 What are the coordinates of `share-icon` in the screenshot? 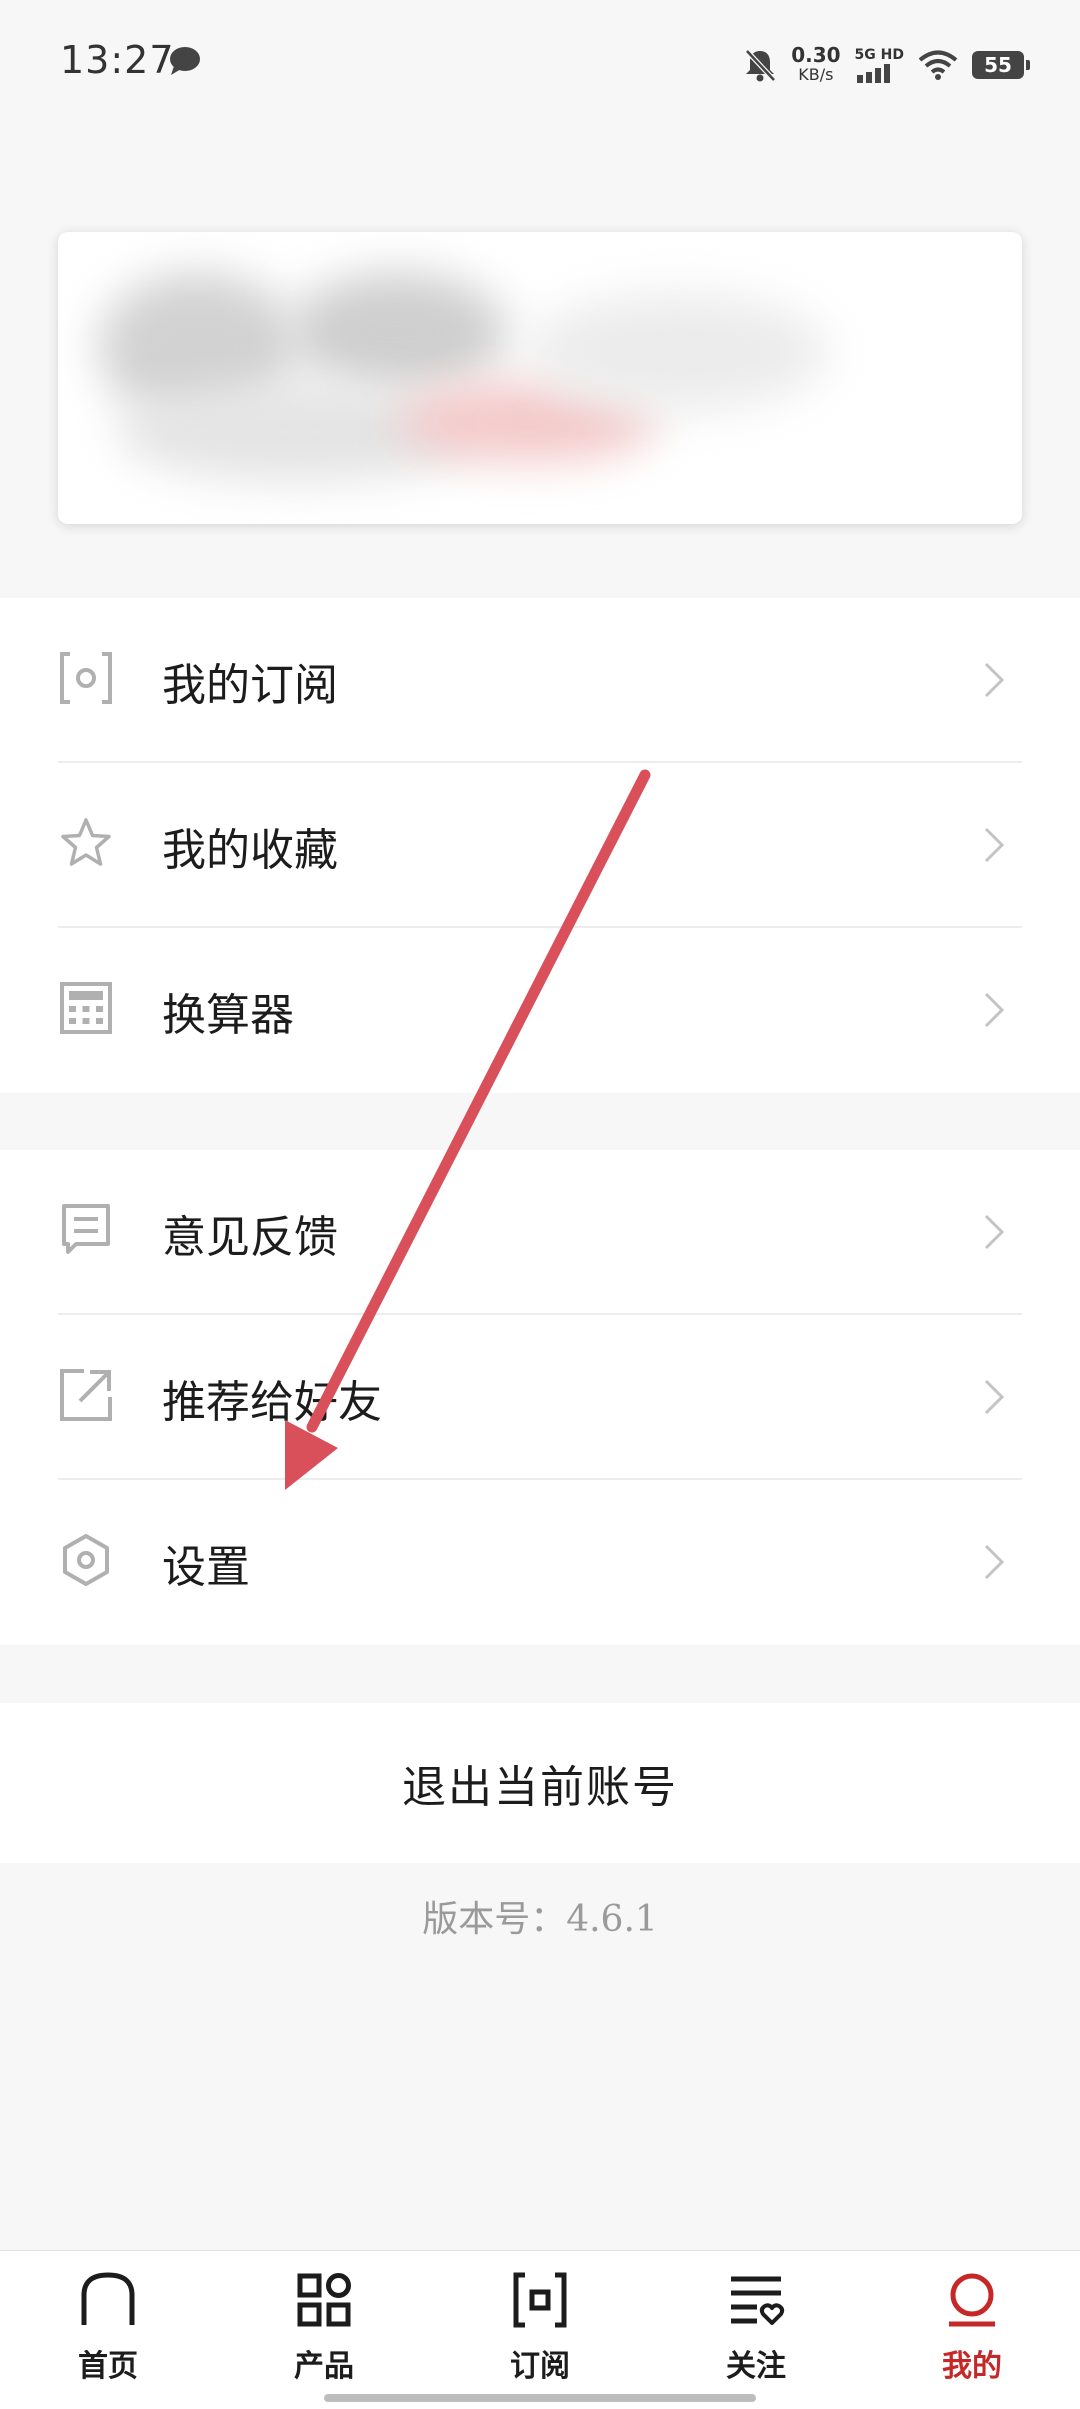 It's located at (86, 1395).